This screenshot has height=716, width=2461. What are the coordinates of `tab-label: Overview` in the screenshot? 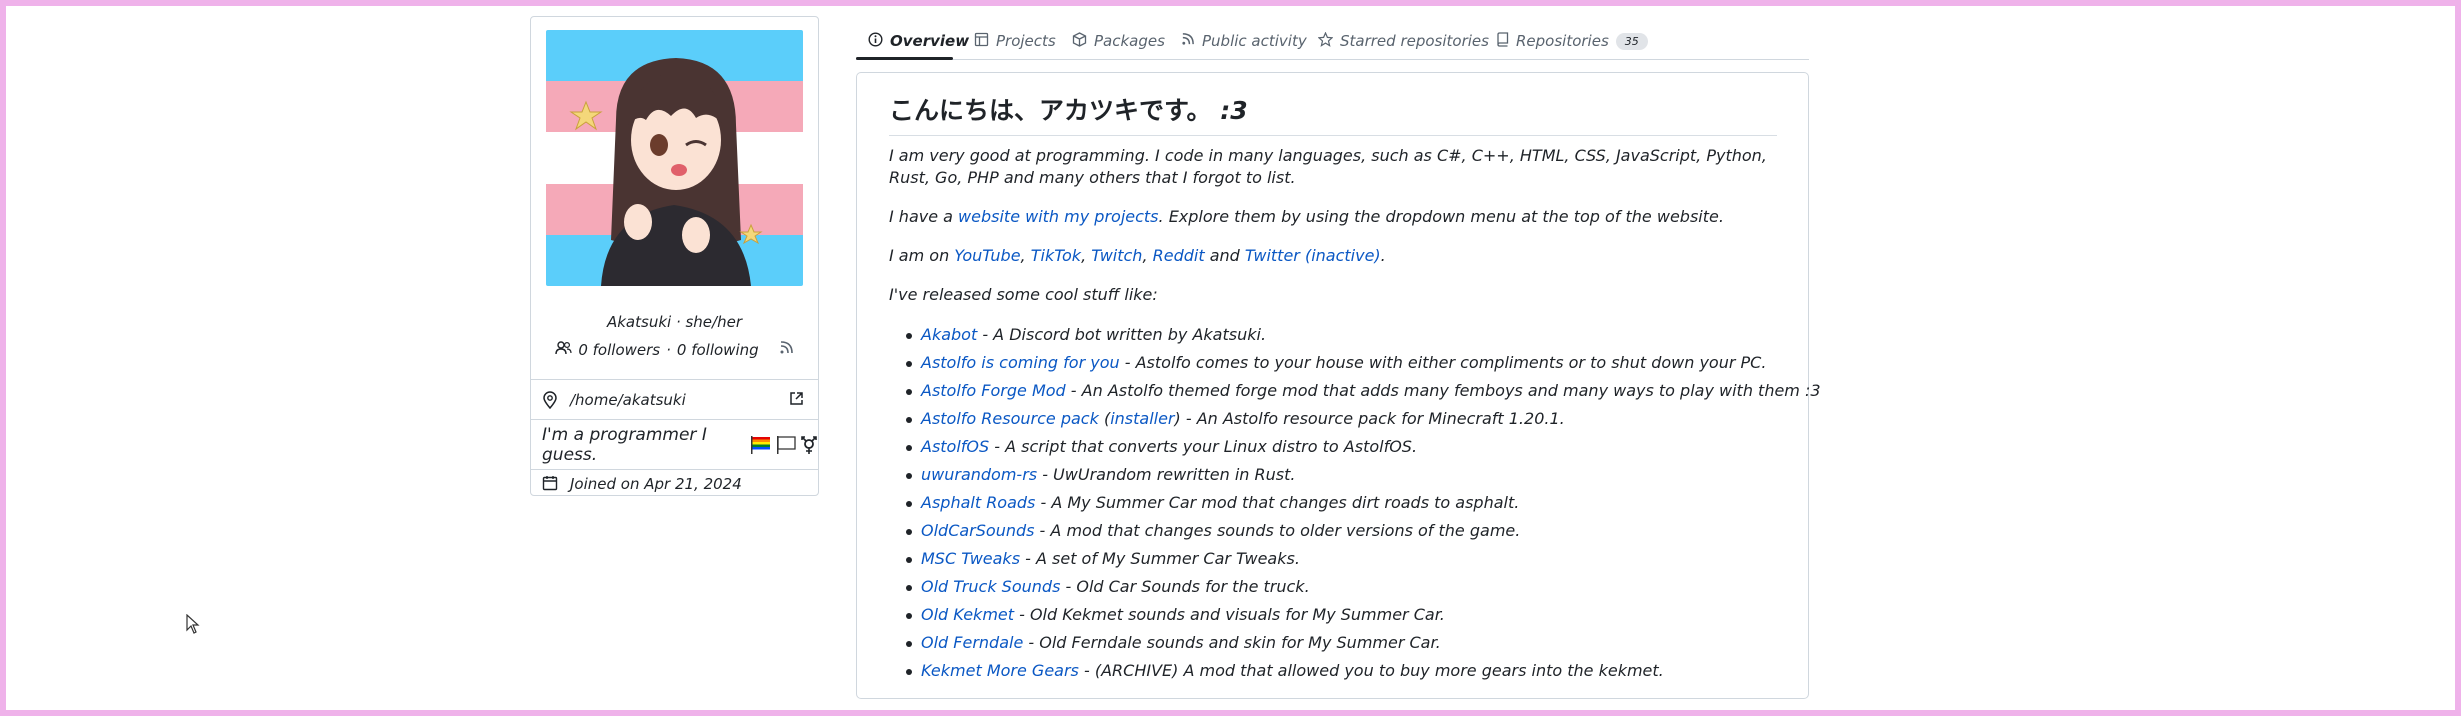 It's located at (930, 41).